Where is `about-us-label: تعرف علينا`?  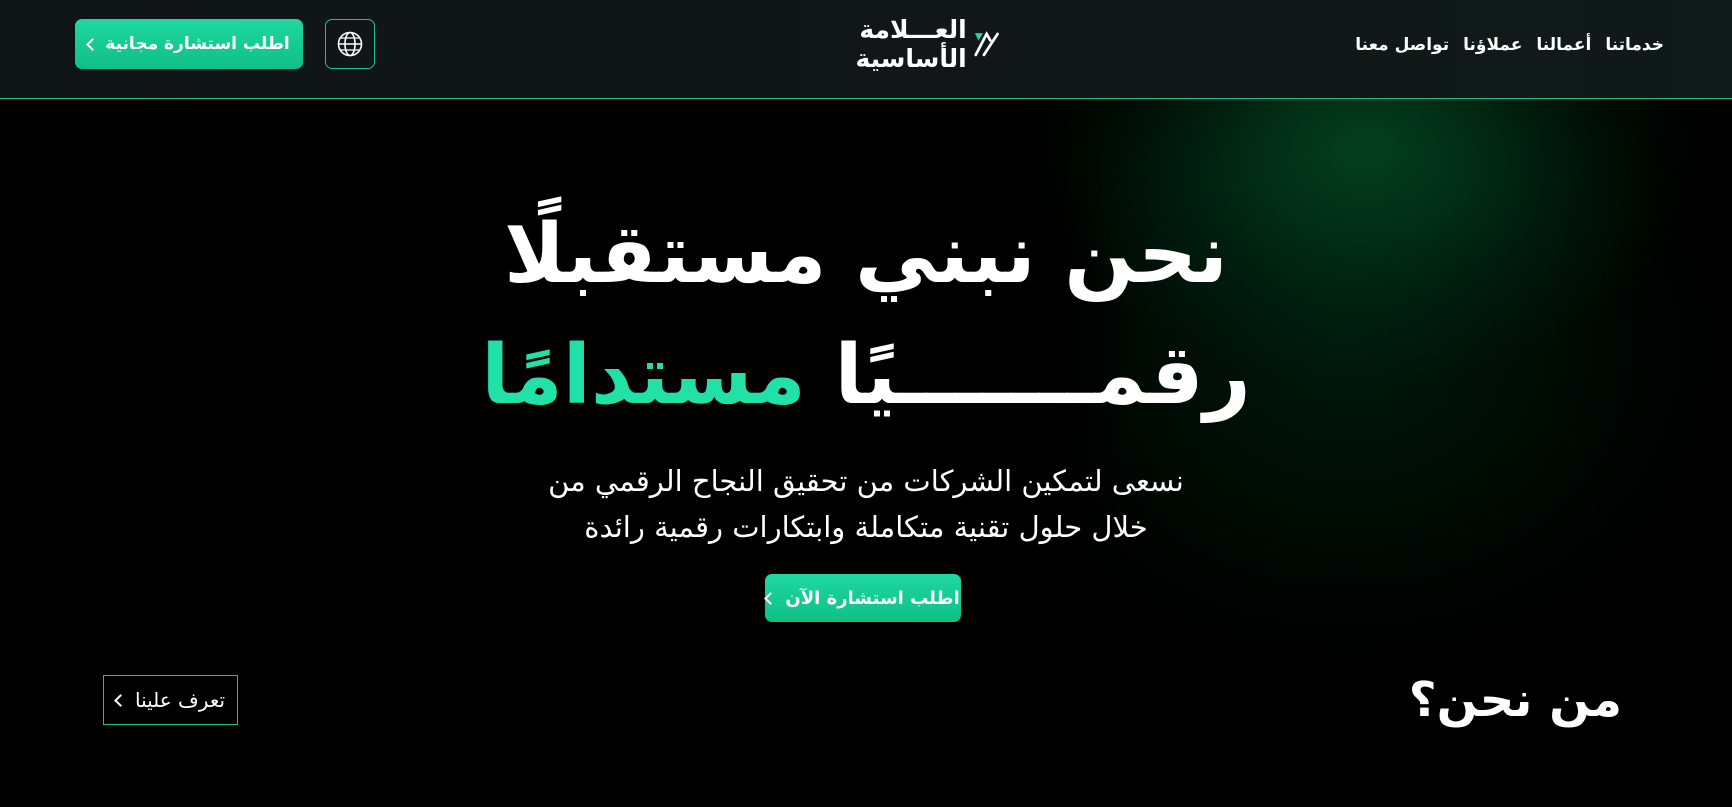
about-us-label: تعرف علينا is located at coordinates (180, 700).